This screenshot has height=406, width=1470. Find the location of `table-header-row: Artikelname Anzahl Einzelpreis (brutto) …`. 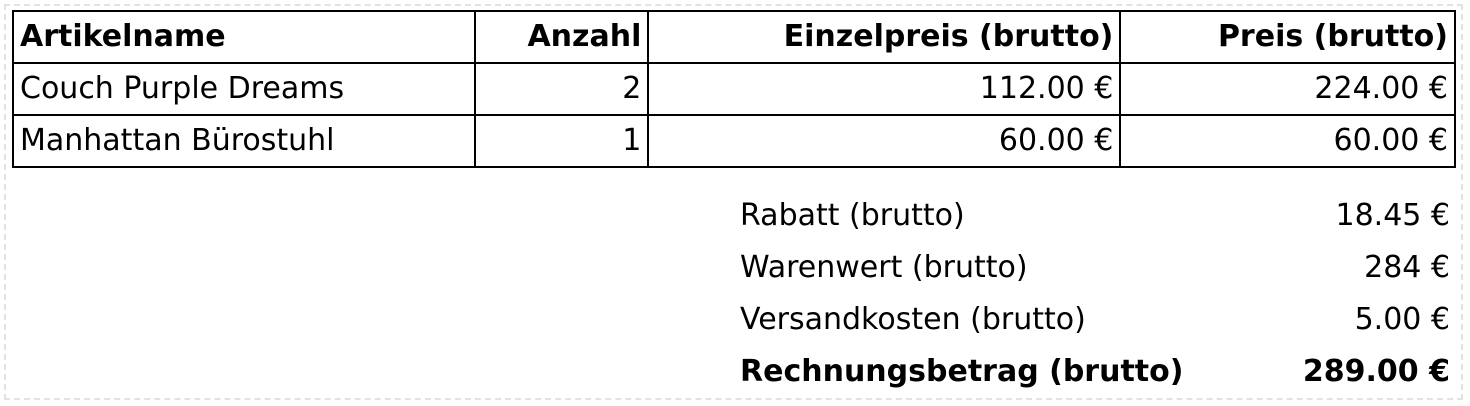

table-header-row: Artikelname Anzahl Einzelpreis (brutto) … is located at coordinates (733, 37).